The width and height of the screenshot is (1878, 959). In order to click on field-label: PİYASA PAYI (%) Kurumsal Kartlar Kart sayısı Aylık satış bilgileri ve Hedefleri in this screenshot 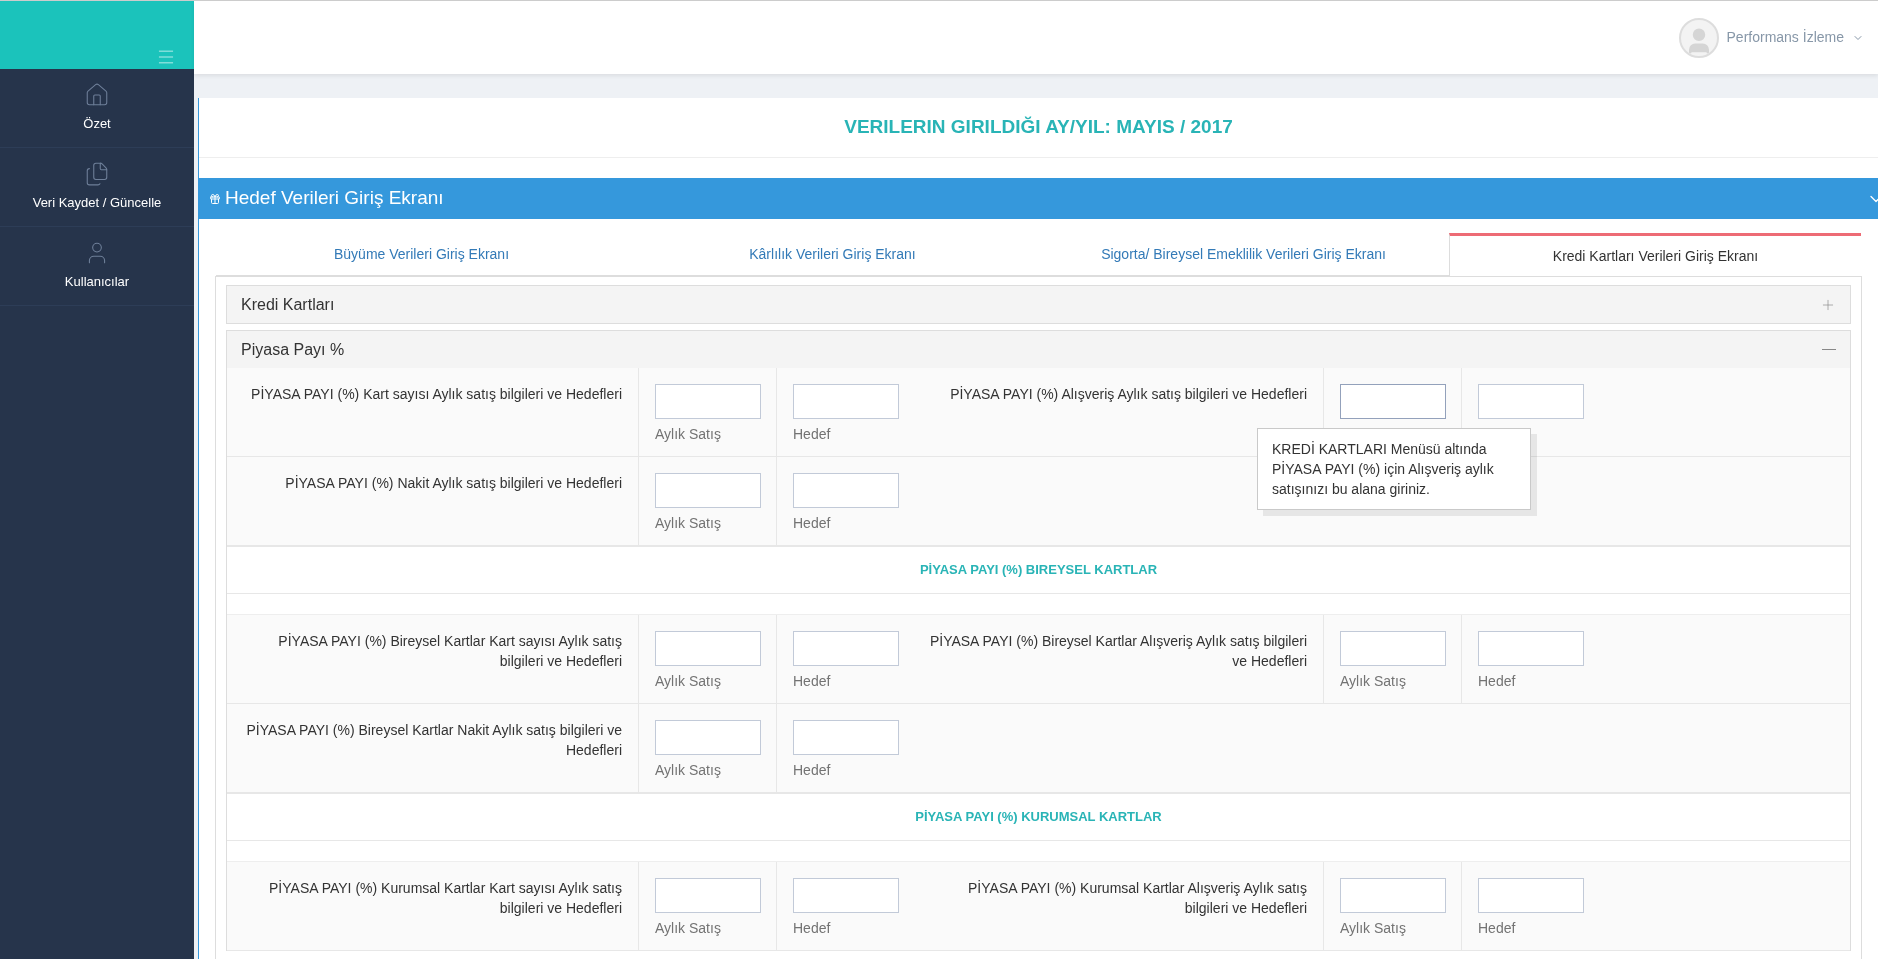, I will do `click(445, 898)`.